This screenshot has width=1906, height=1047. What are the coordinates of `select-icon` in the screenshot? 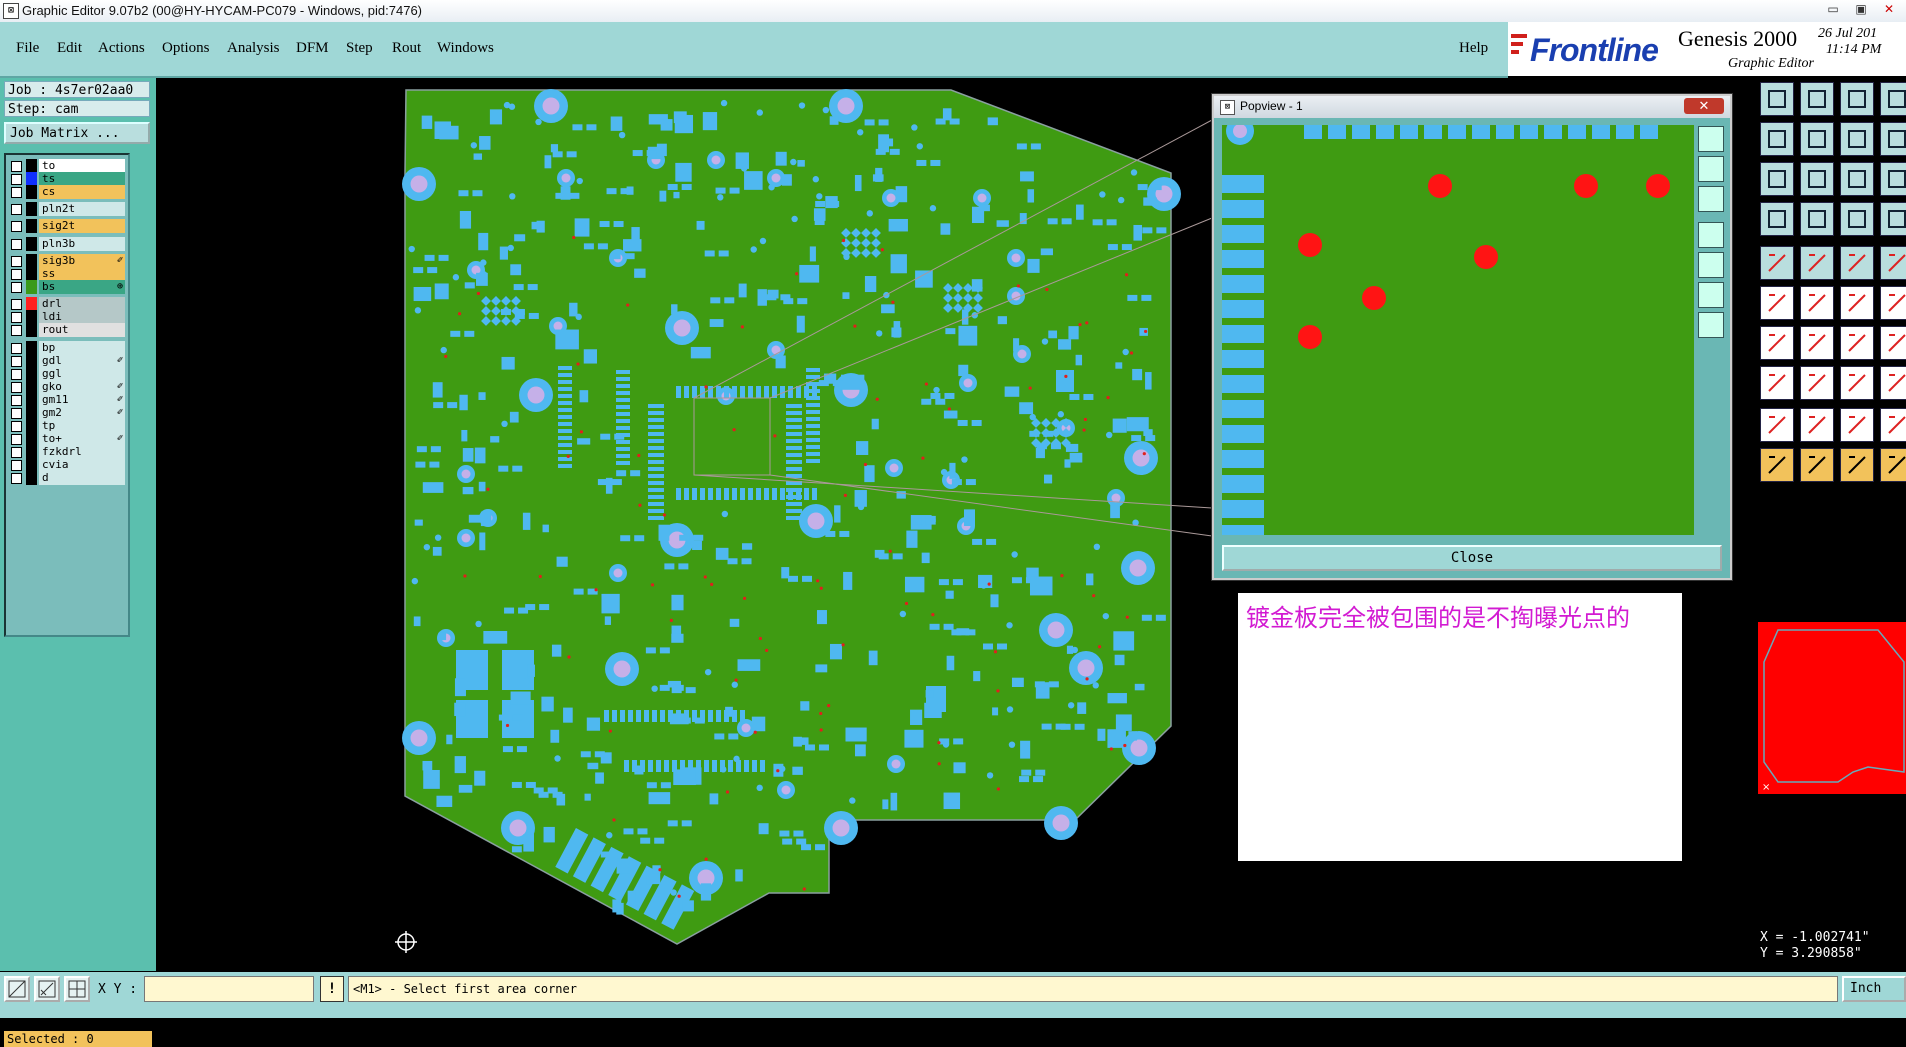 It's located at (1893, 383).